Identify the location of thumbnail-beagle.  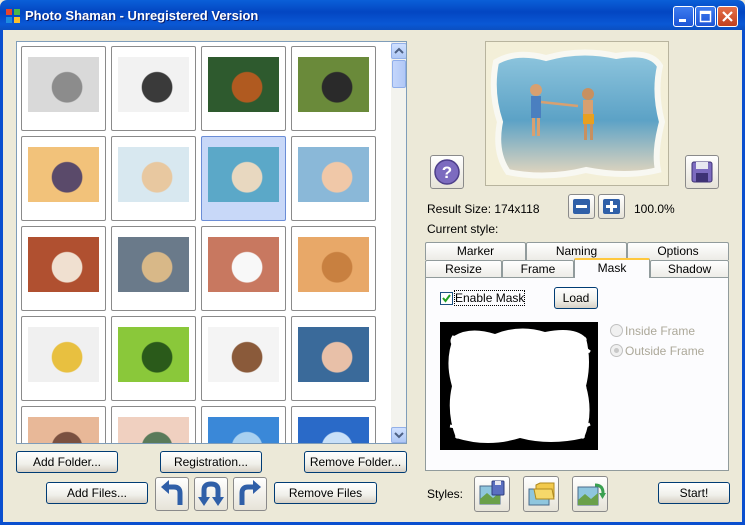
(63, 268).